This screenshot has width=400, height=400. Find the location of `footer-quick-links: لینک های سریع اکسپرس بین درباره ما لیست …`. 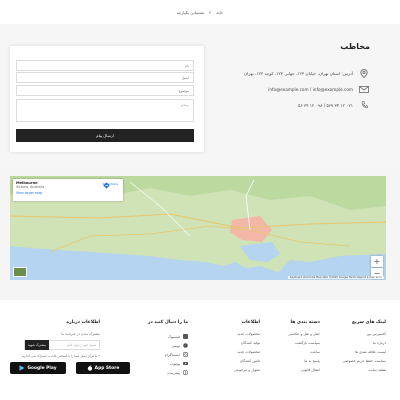

footer-quick-links: لینک های سریع اکسپرس بین درباره ما لیست … is located at coordinates (364, 348).